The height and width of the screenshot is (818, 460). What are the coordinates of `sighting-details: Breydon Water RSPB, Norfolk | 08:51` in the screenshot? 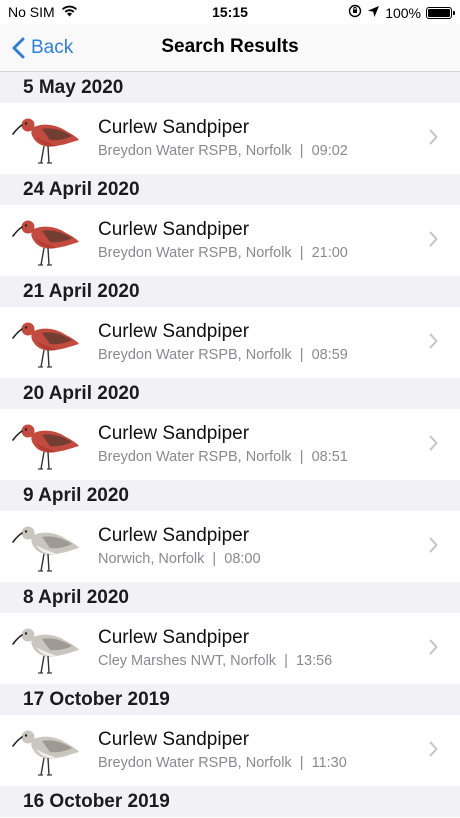 It's located at (223, 457).